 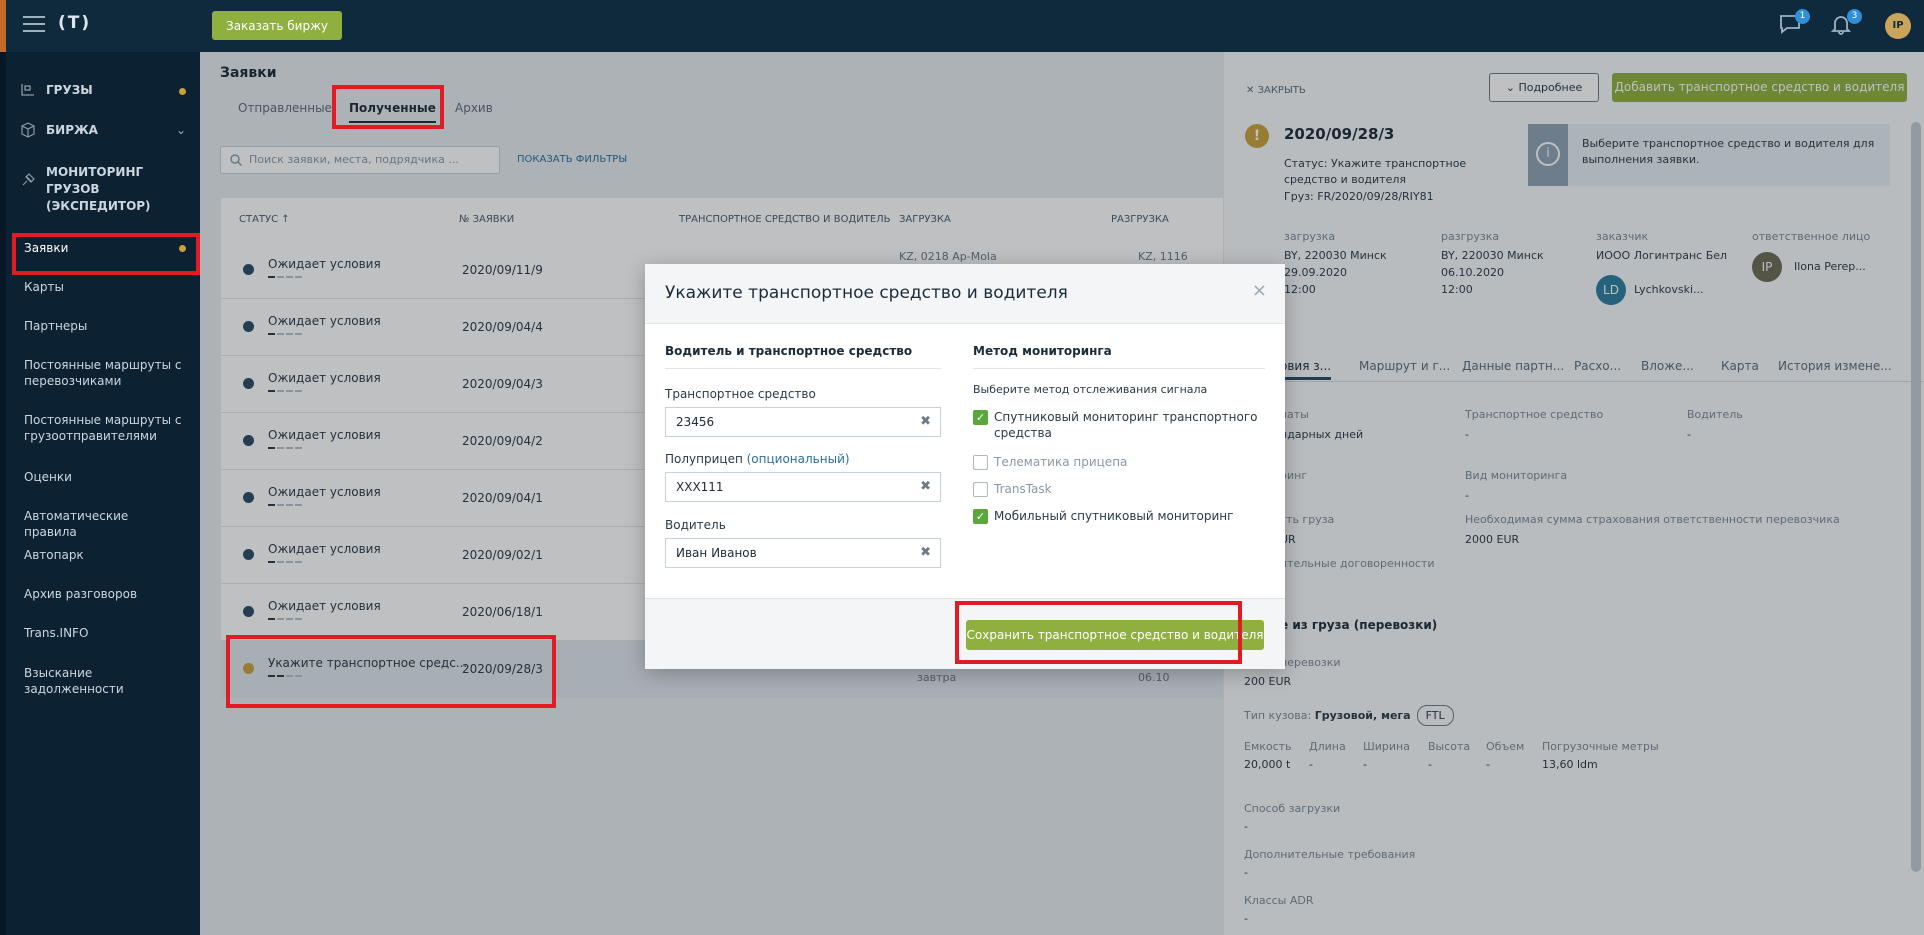 I want to click on sidebar-group-exchange: БИРЖА, so click(x=59, y=130).